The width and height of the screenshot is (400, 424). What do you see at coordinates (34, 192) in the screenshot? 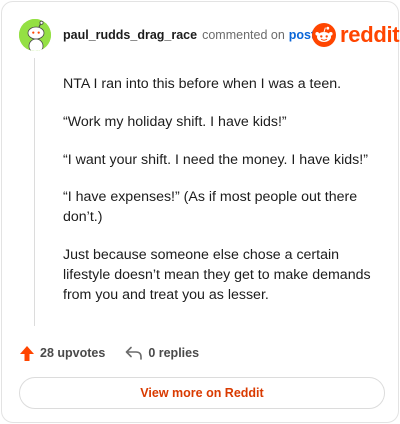
I see `thread-line` at bounding box center [34, 192].